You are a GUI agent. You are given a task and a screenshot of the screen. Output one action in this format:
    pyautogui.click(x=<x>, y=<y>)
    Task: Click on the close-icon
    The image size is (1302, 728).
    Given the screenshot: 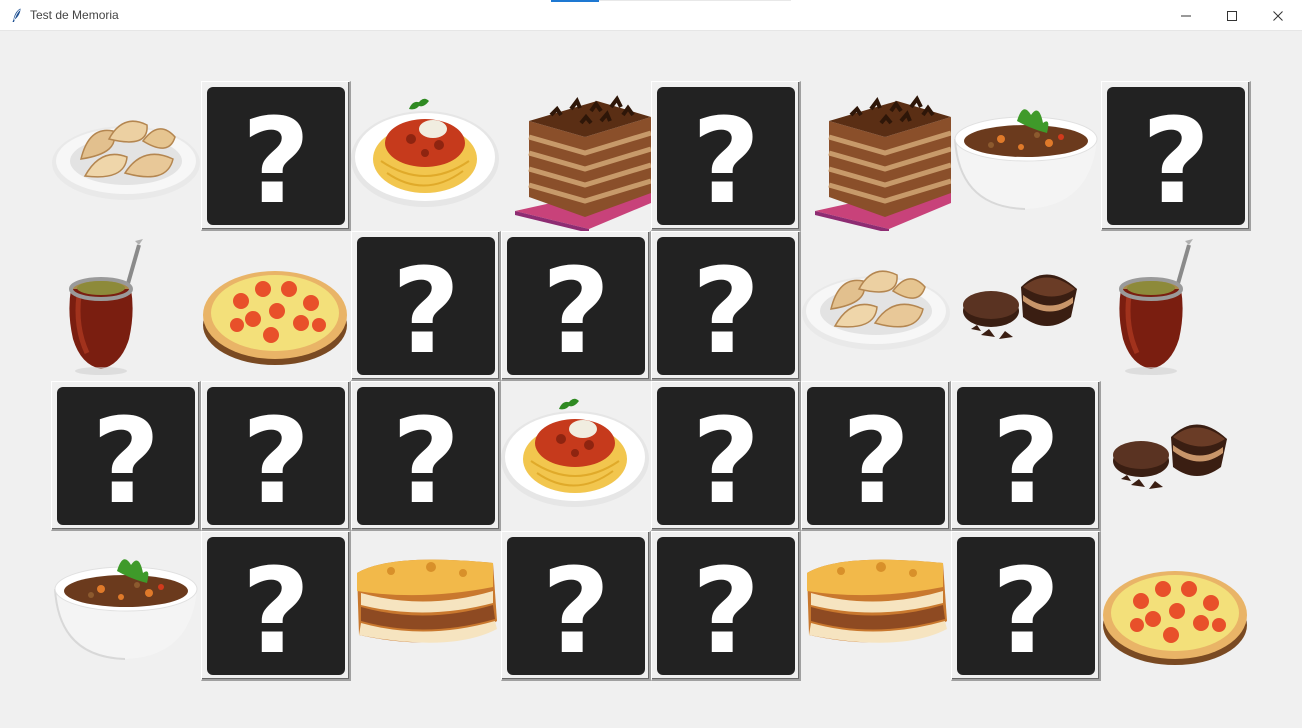 What is the action you would take?
    pyautogui.click(x=1278, y=15)
    